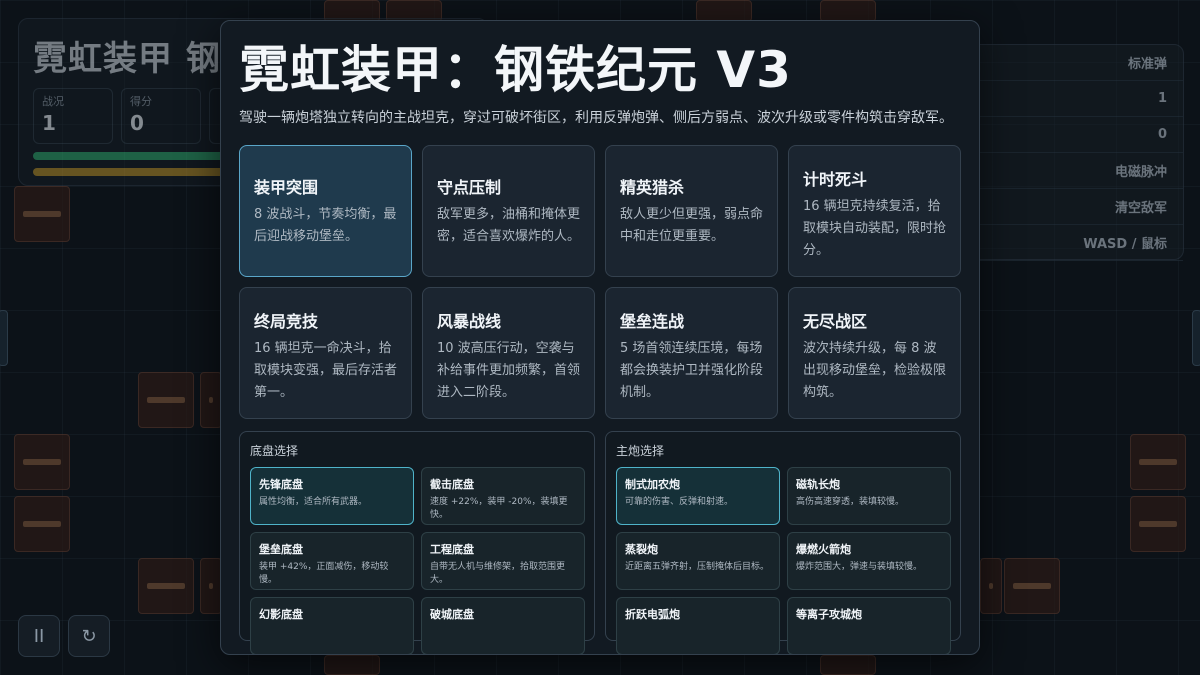 The image size is (1200, 675). What do you see at coordinates (869, 561) in the screenshot?
I see `cannon-option: 爆燃火箭炮 爆炸范围大，弹速与装填较慢。` at bounding box center [869, 561].